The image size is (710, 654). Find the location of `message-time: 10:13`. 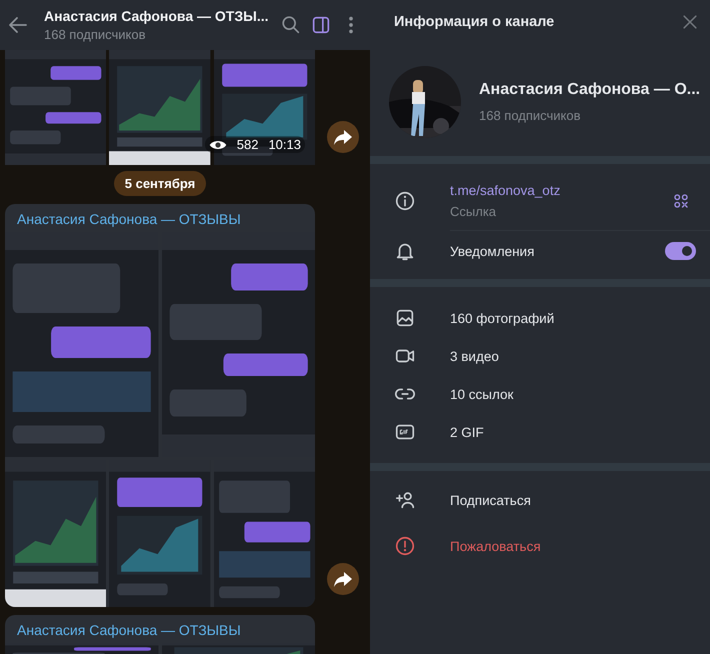

message-time: 10:13 is located at coordinates (284, 144).